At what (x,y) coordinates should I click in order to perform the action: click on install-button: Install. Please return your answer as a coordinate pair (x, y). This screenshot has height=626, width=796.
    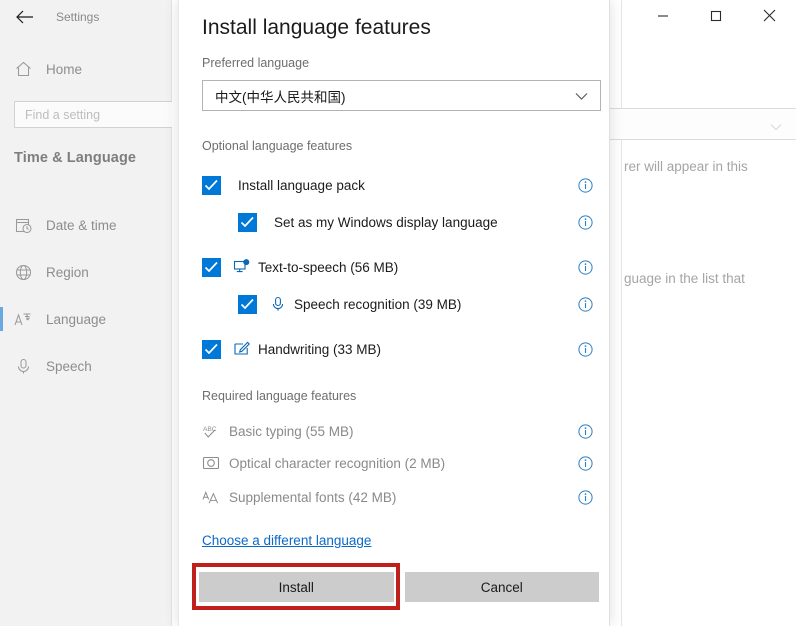
    Looking at the image, I should click on (296, 587).